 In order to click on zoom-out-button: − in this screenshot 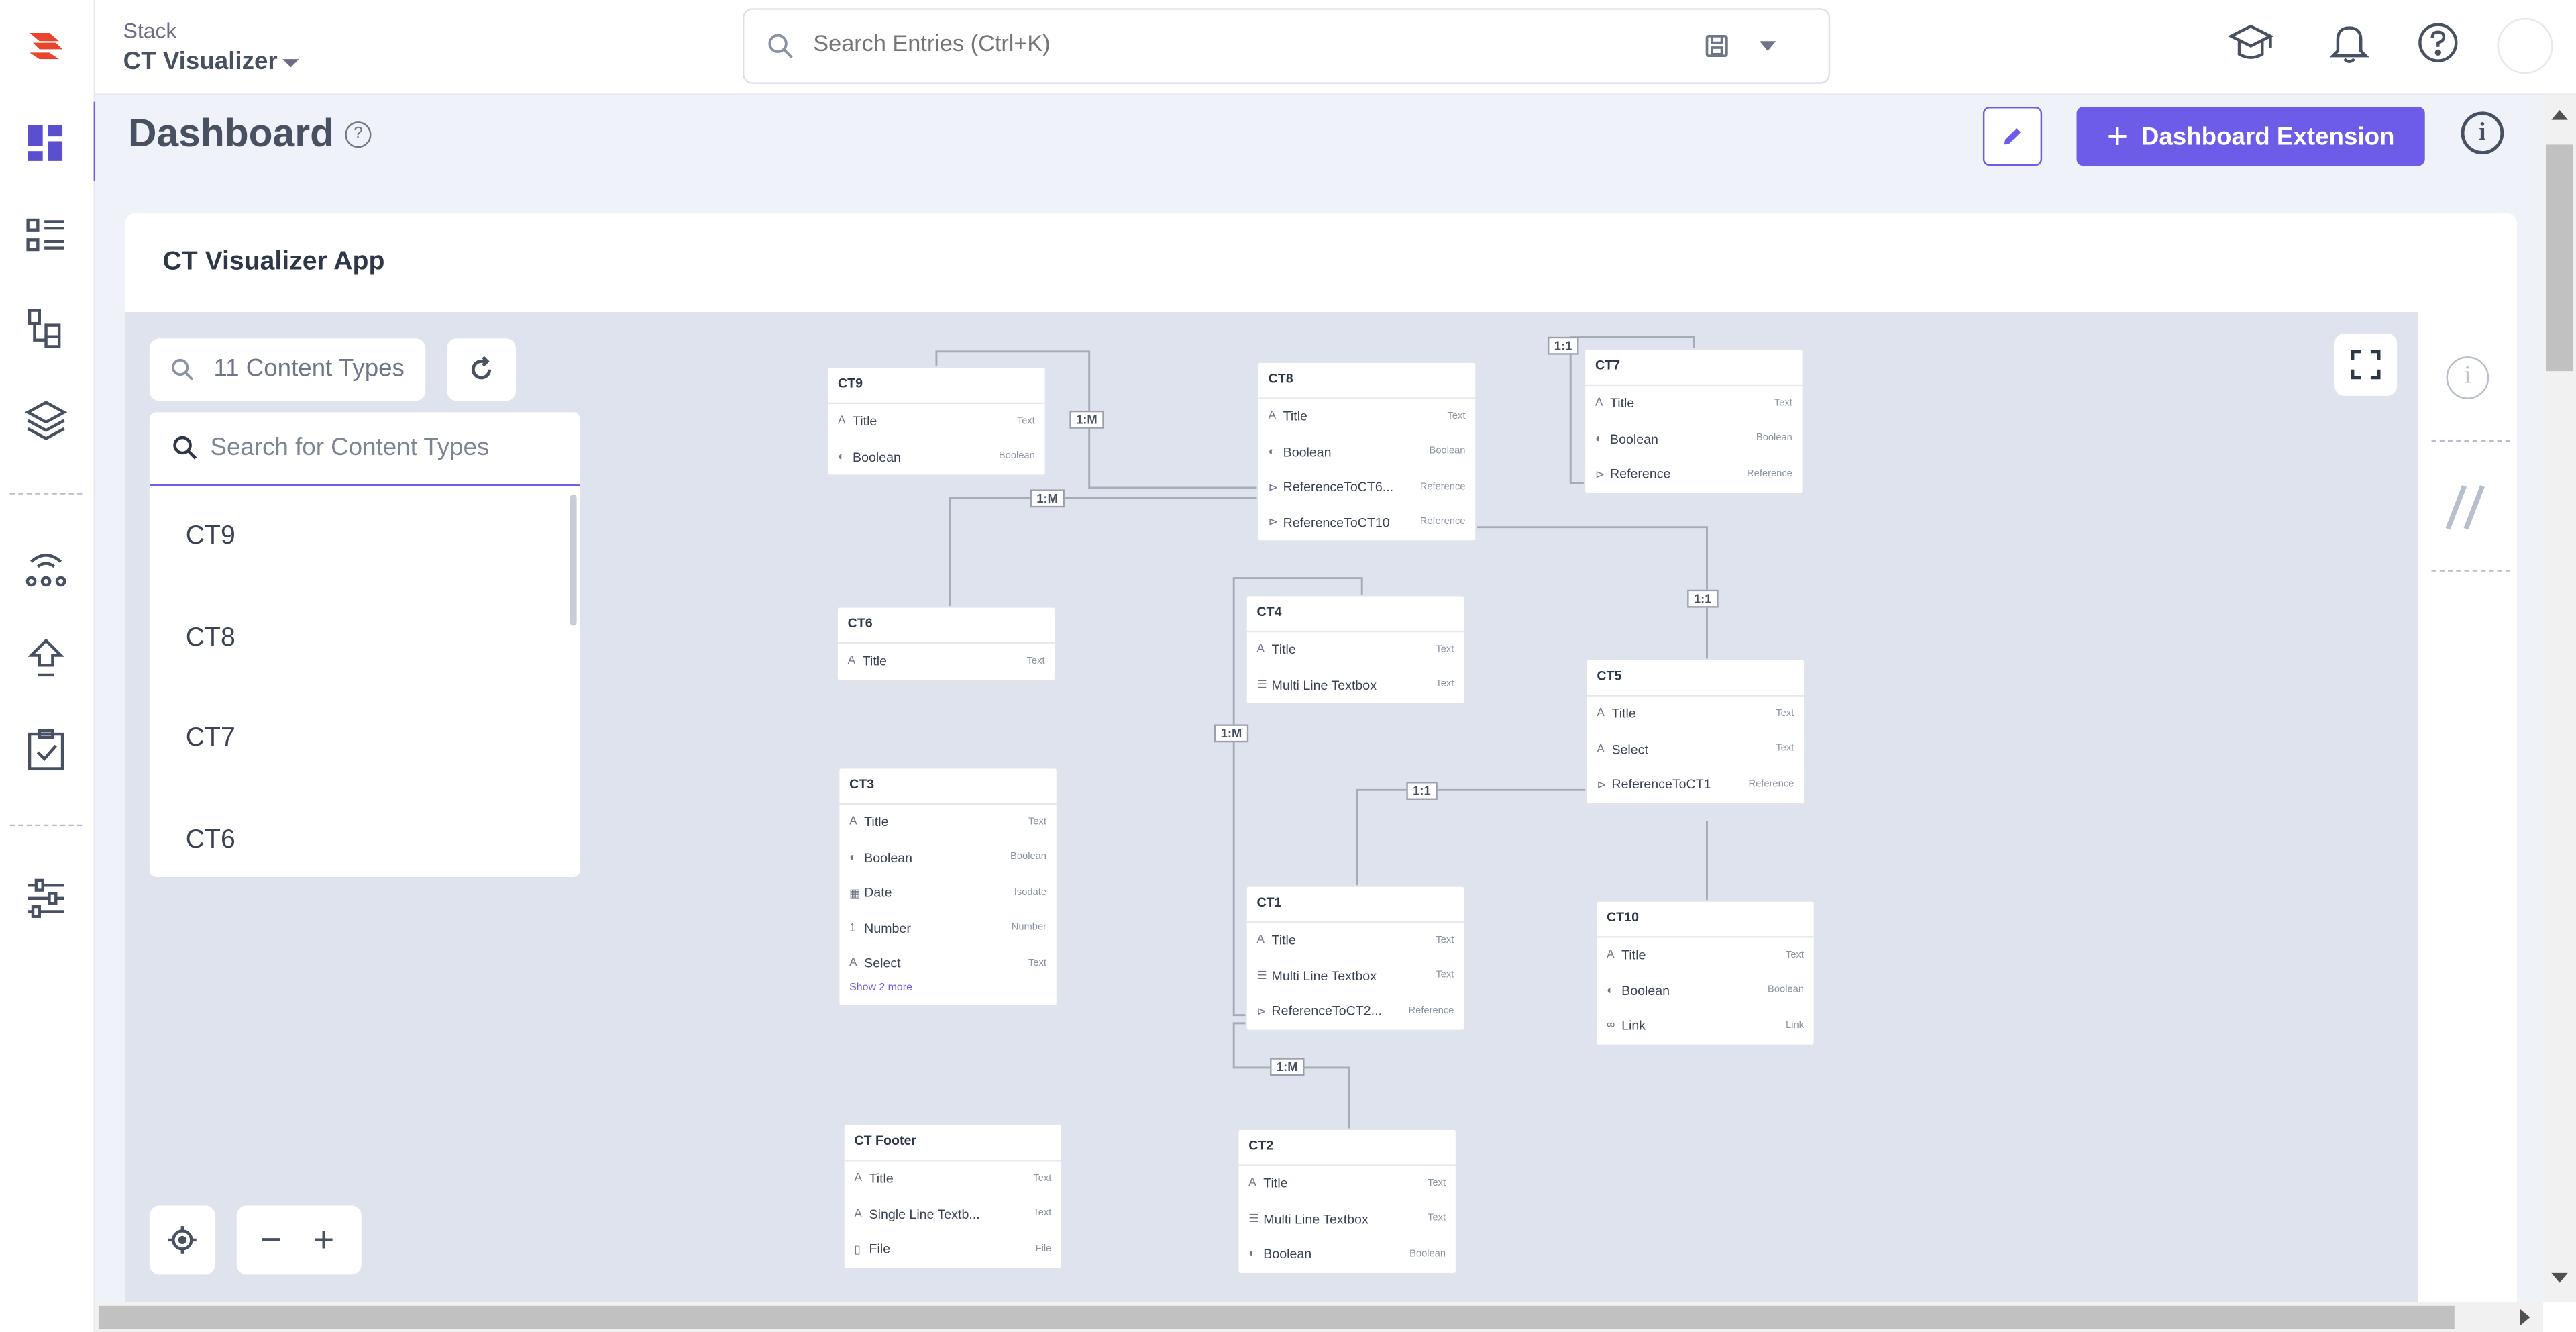, I will do `click(270, 1239)`.